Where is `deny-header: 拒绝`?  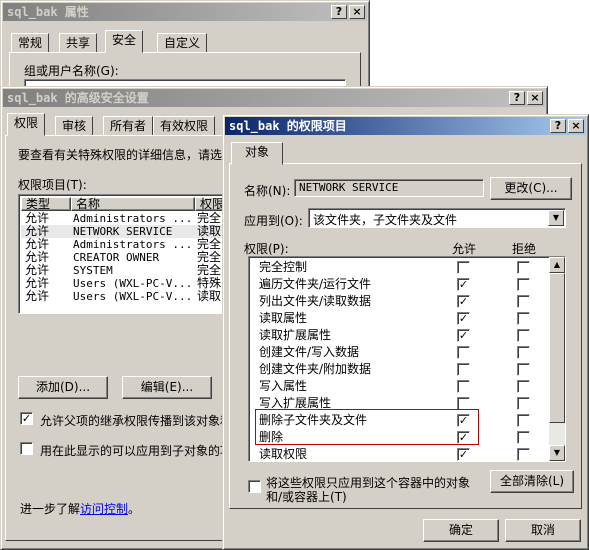
deny-header: 拒绝 is located at coordinates (524, 249).